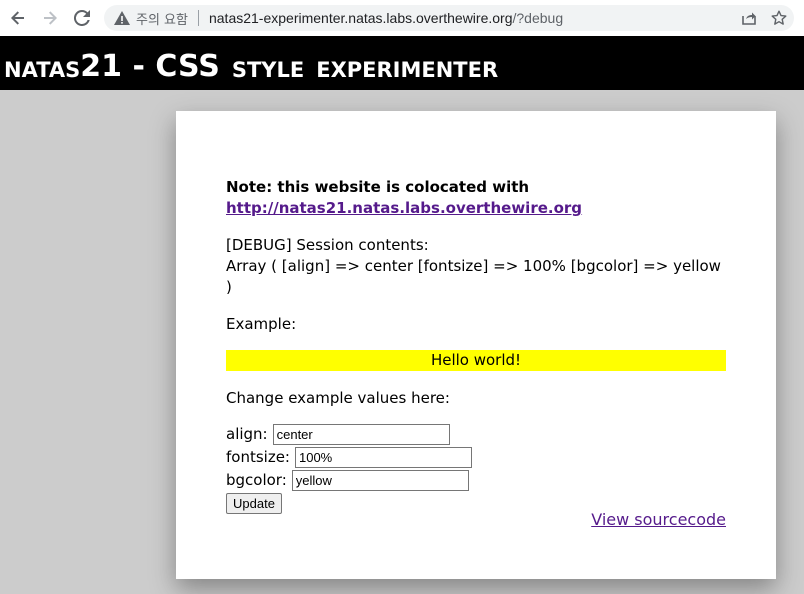  What do you see at coordinates (42, 70) in the screenshot?
I see `header-natas: NATAS` at bounding box center [42, 70].